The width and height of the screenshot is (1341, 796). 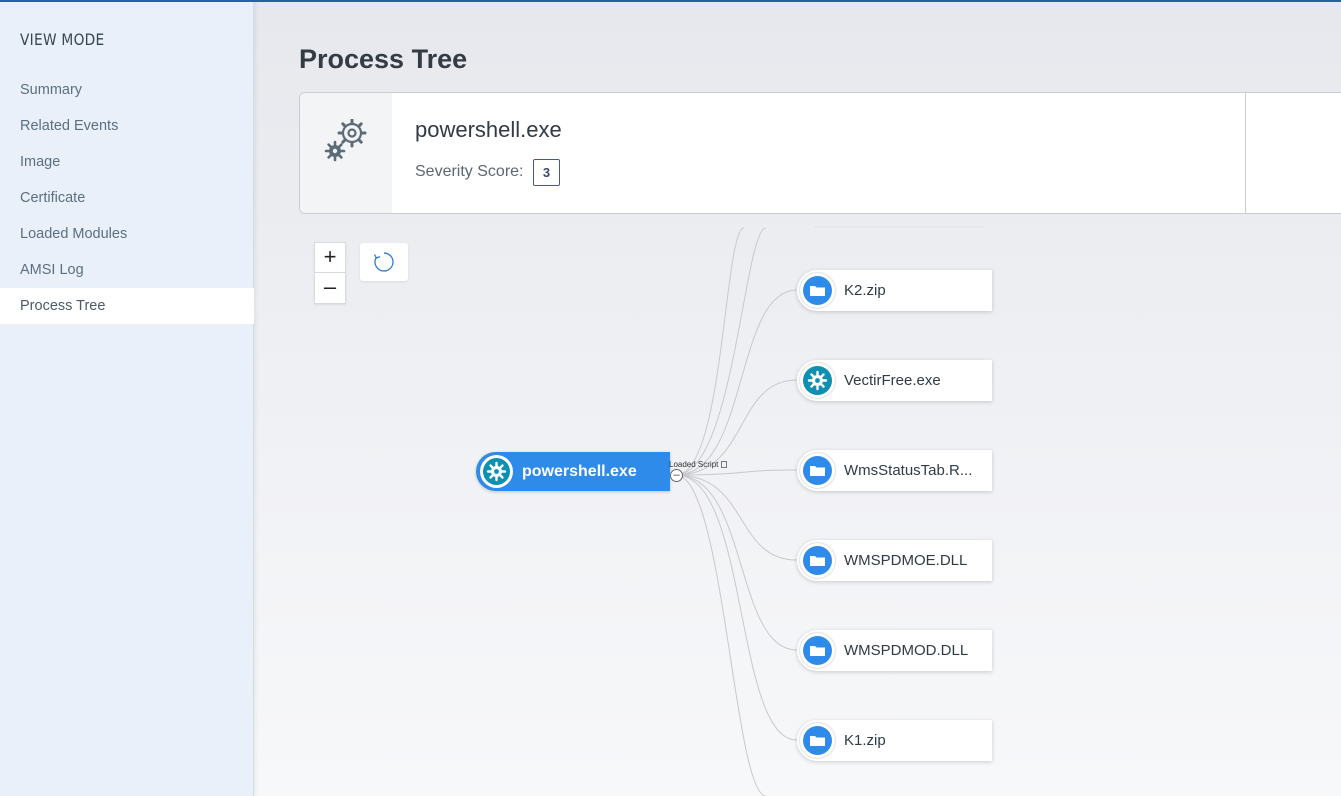 I want to click on top-accent-line, so click(x=670, y=1).